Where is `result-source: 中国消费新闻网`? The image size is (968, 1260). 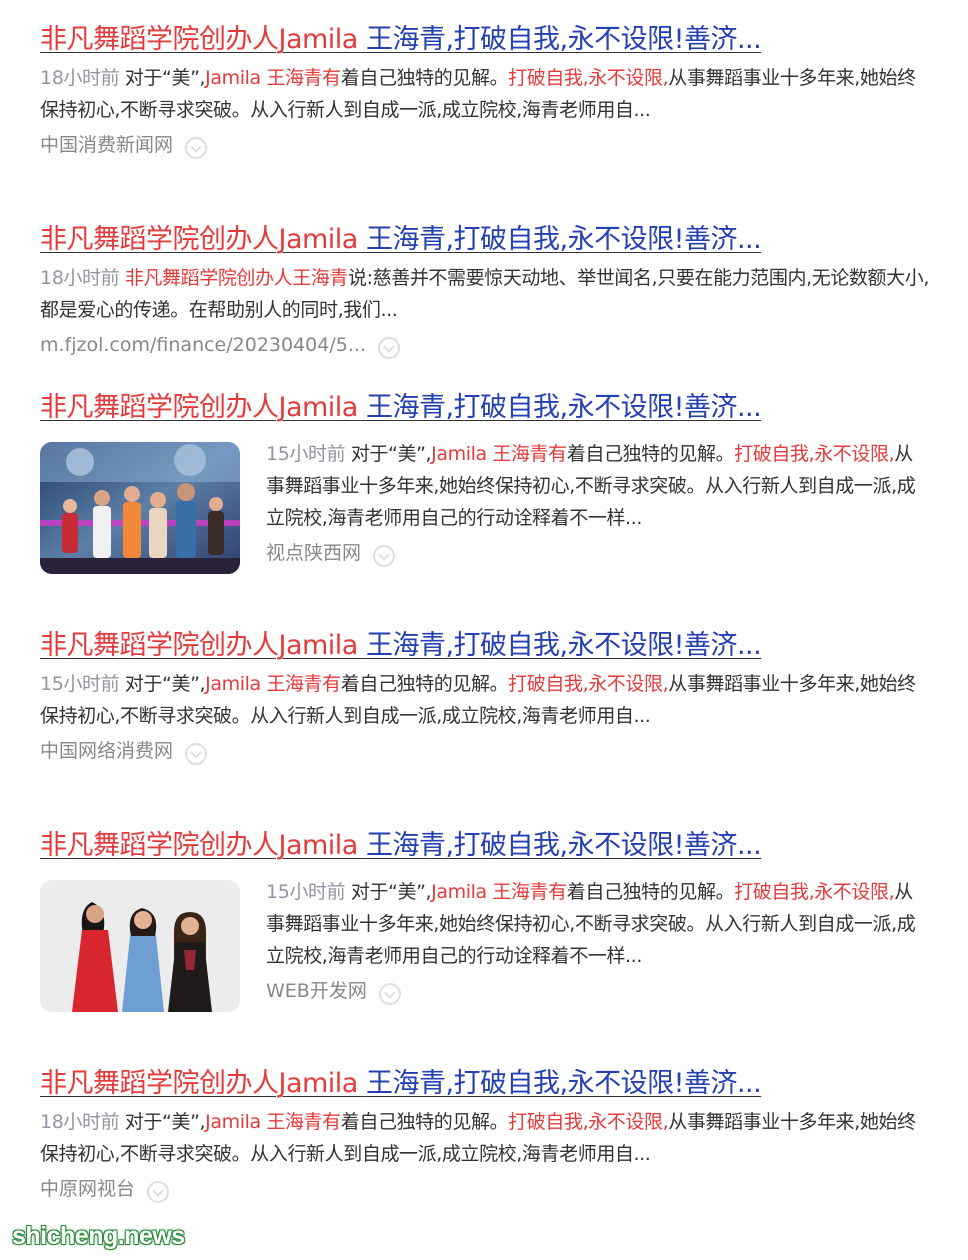
result-source: 中国消费新闻网 is located at coordinates (485, 145).